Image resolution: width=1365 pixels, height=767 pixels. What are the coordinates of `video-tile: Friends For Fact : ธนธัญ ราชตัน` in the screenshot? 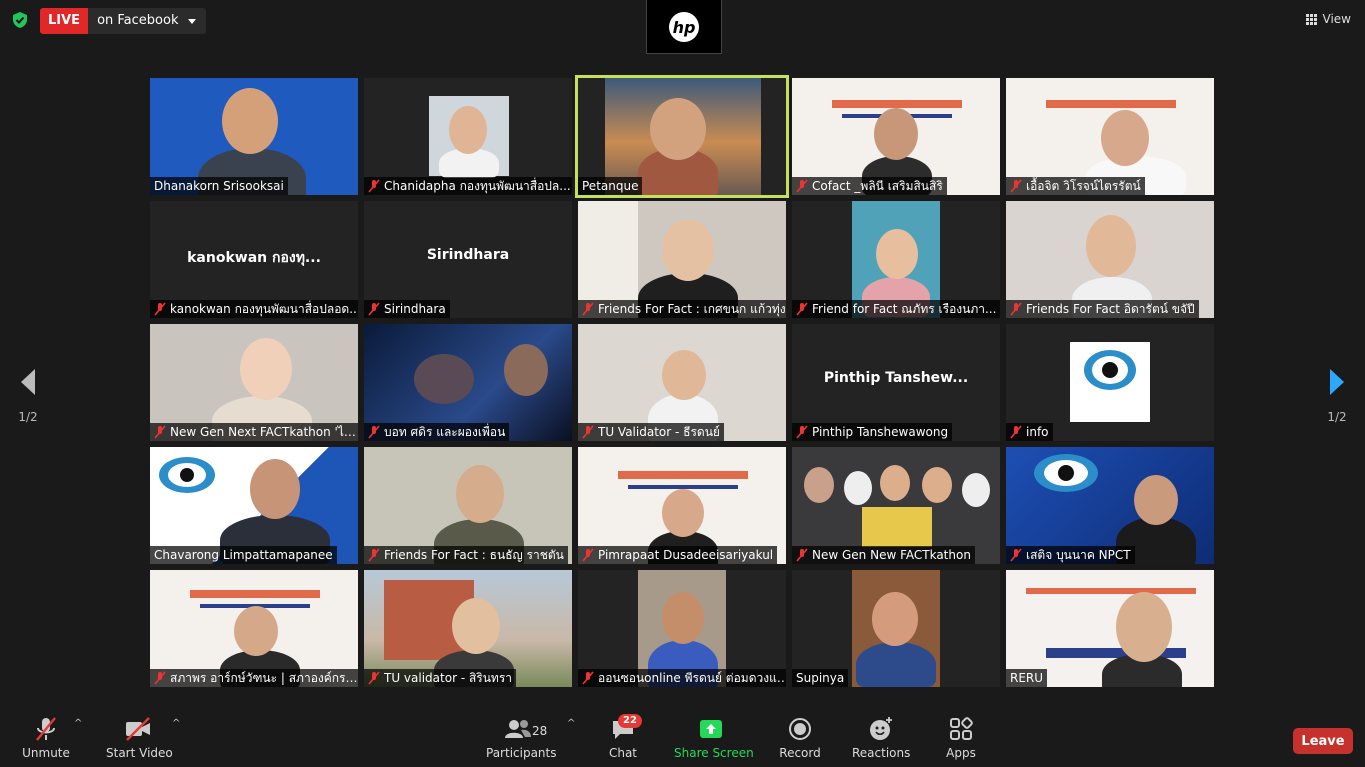 It's located at (468, 505).